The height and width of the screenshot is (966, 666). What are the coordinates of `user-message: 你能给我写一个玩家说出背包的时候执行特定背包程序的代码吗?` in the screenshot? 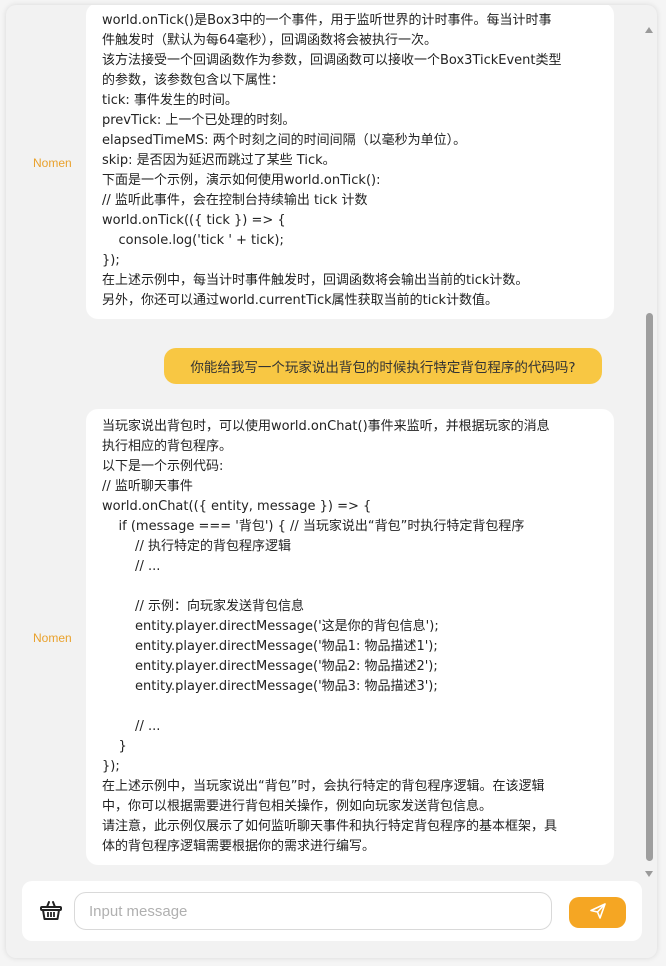 It's located at (383, 366).